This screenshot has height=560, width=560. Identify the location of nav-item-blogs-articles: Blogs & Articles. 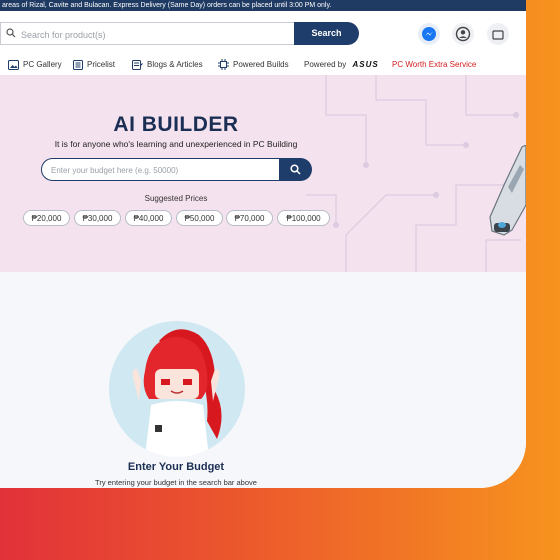
(167, 65).